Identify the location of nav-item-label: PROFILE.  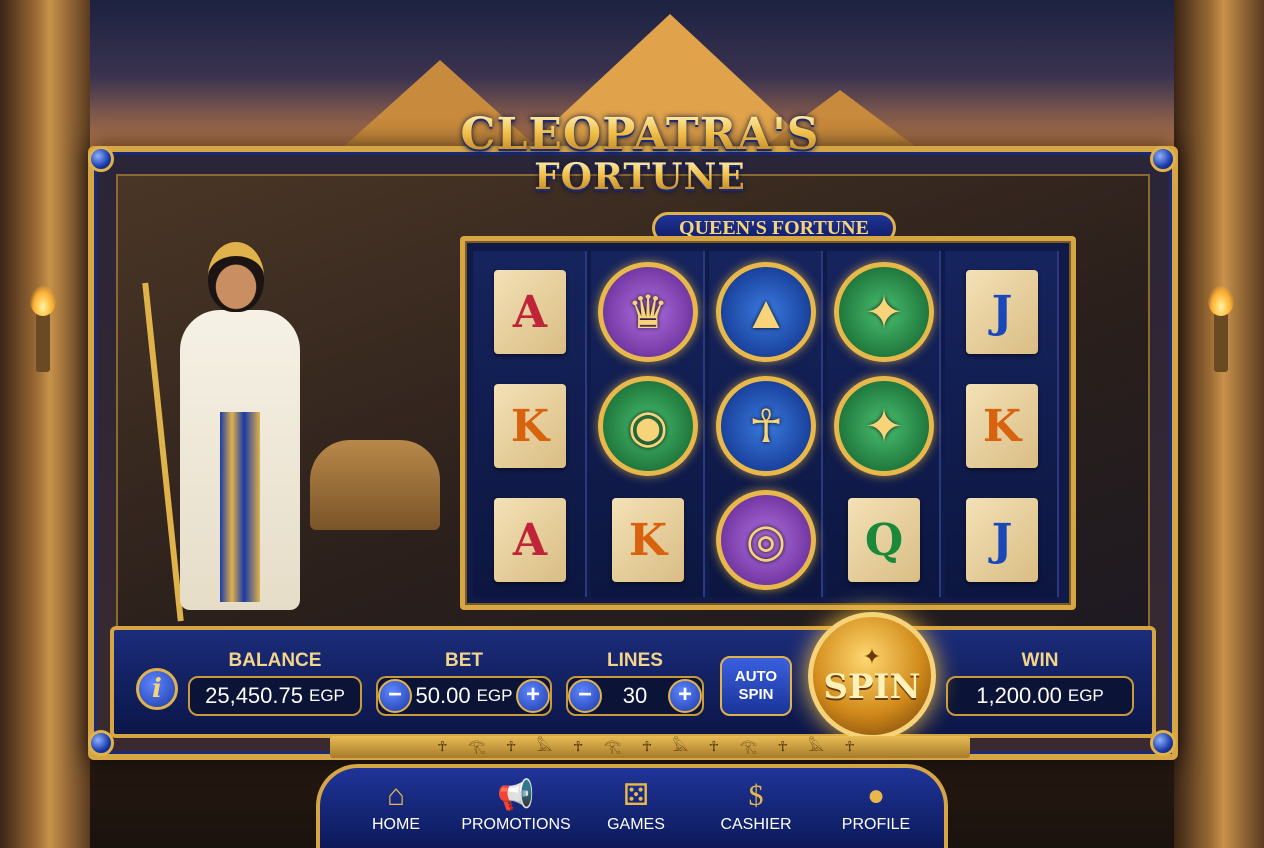
(876, 824).